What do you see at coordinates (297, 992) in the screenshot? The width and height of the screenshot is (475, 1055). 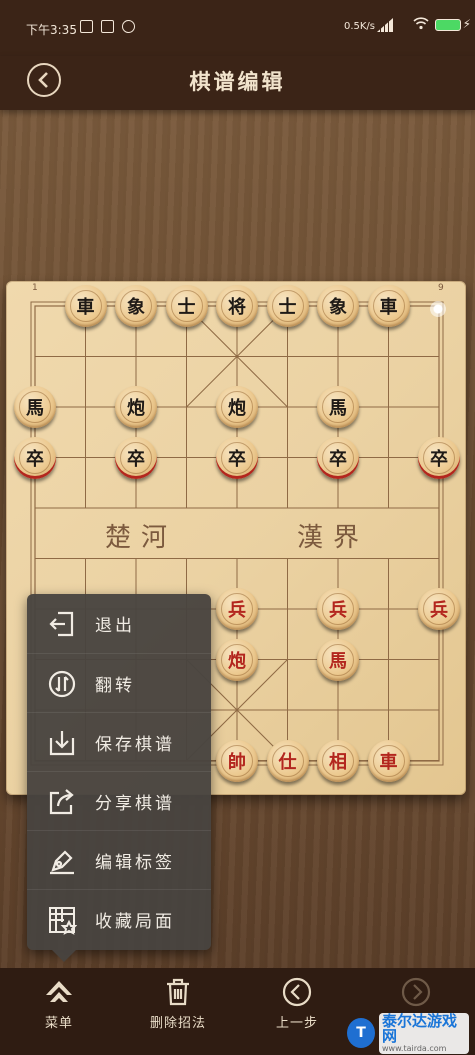 I see `chevron-left-circle-icon` at bounding box center [297, 992].